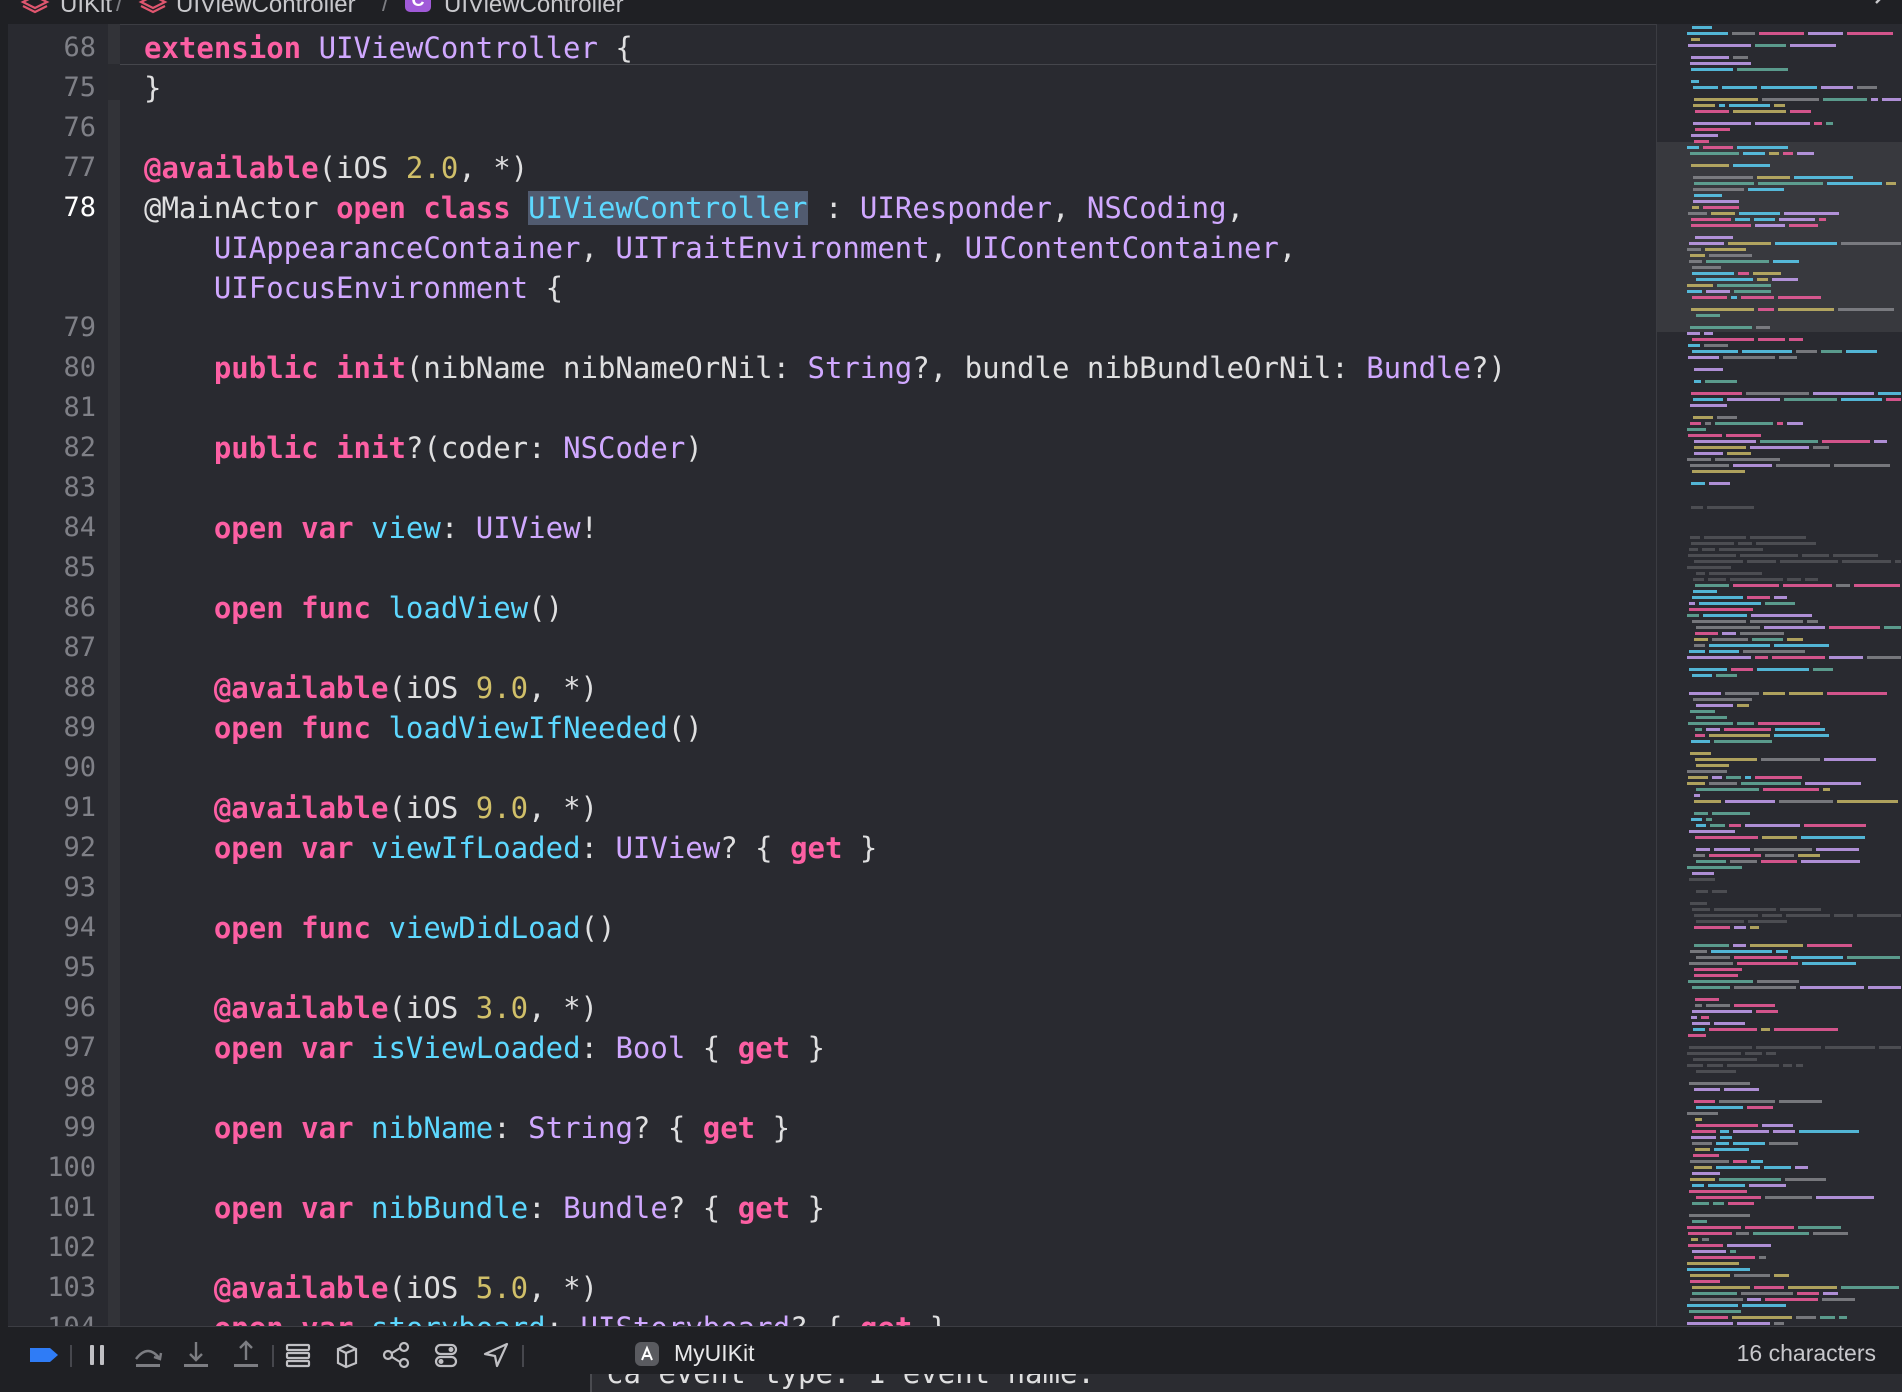  What do you see at coordinates (52, 488) in the screenshot?
I see `line-number: 83` at bounding box center [52, 488].